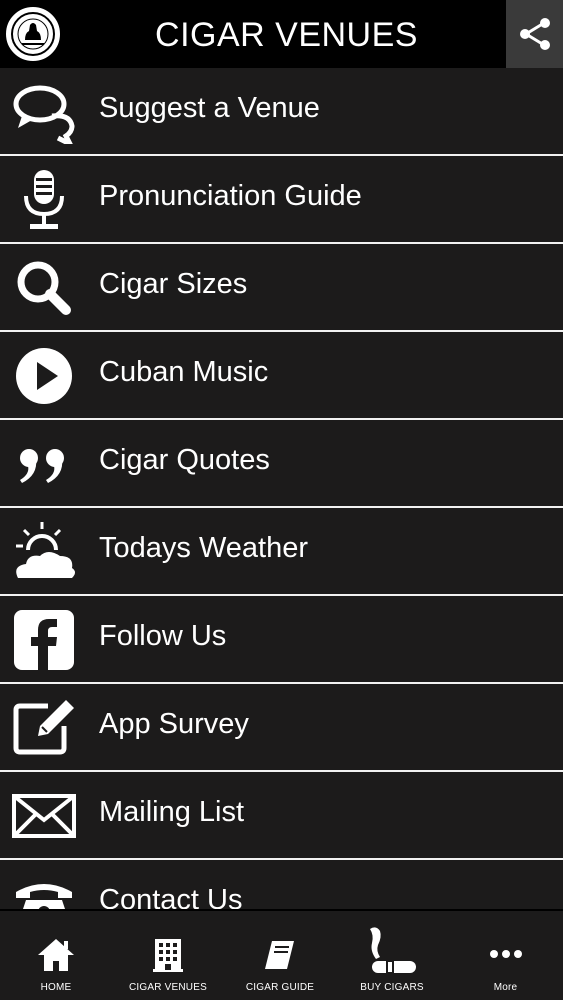  Describe the element at coordinates (184, 460) in the screenshot. I see `menu-item-label: Cigar Quotes` at that location.